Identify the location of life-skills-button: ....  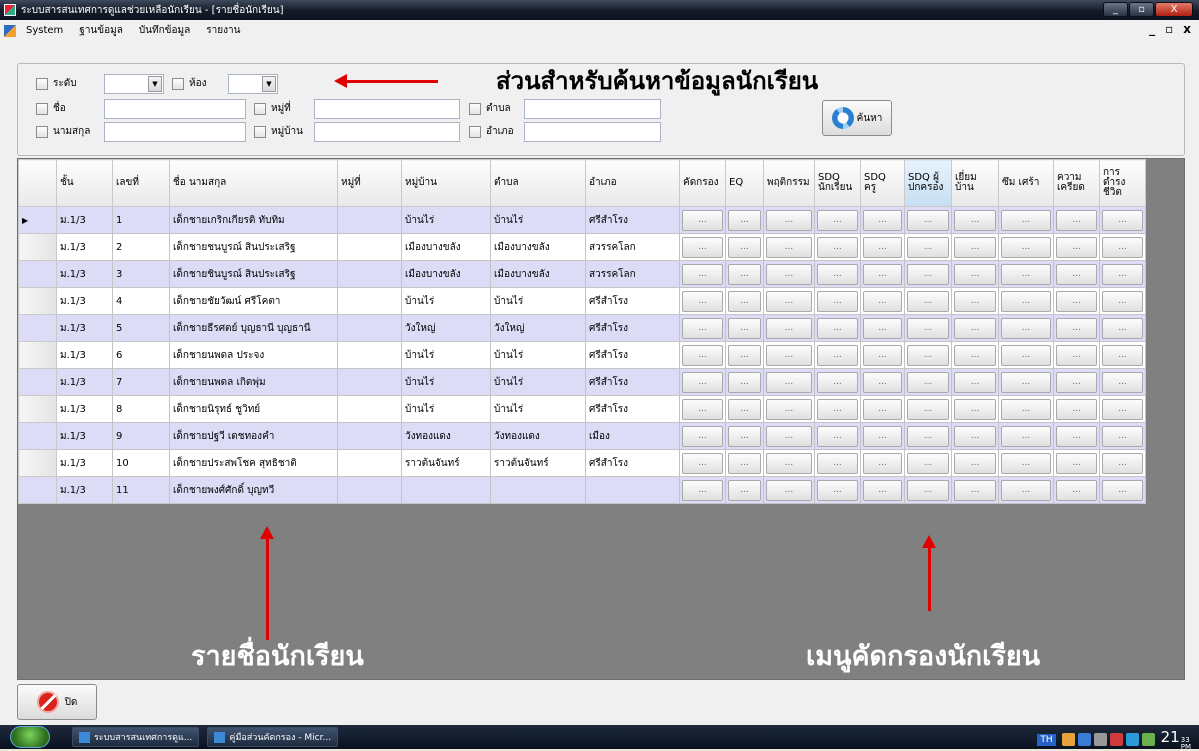
(1122, 490).